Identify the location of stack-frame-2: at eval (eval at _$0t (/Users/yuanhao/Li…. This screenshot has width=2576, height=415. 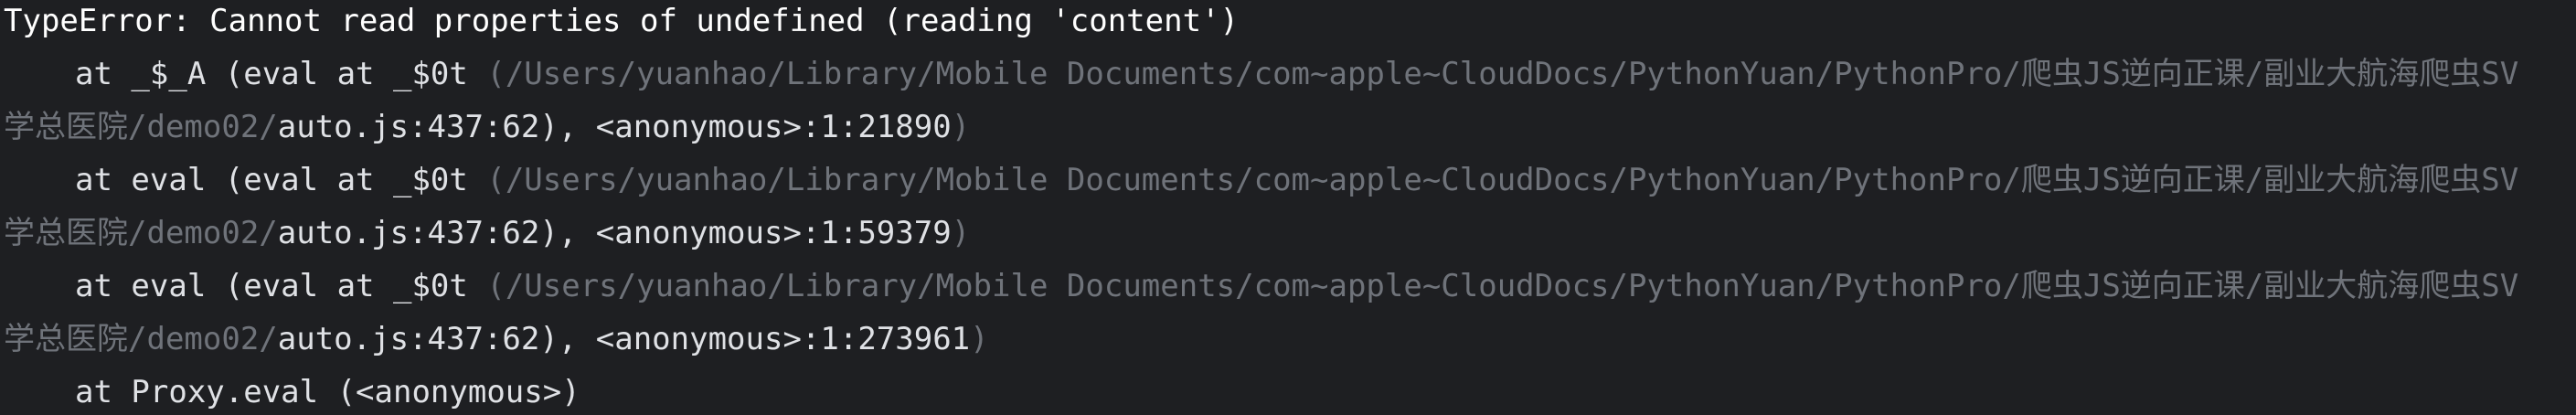
(1261, 180).